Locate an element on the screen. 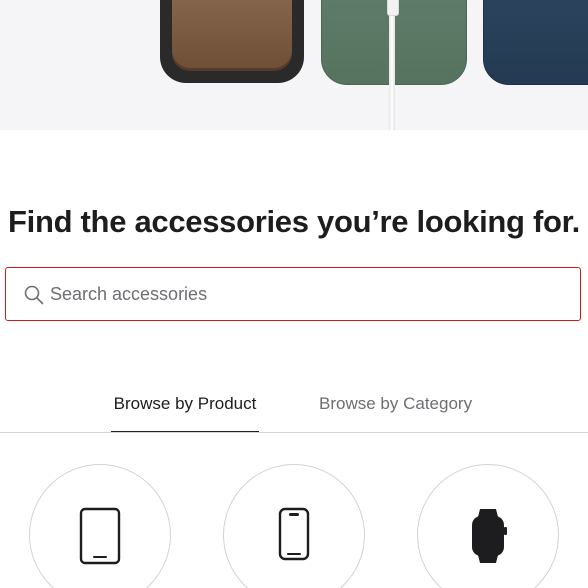 This screenshot has width=588, height=588. search-box is located at coordinates (293, 294).